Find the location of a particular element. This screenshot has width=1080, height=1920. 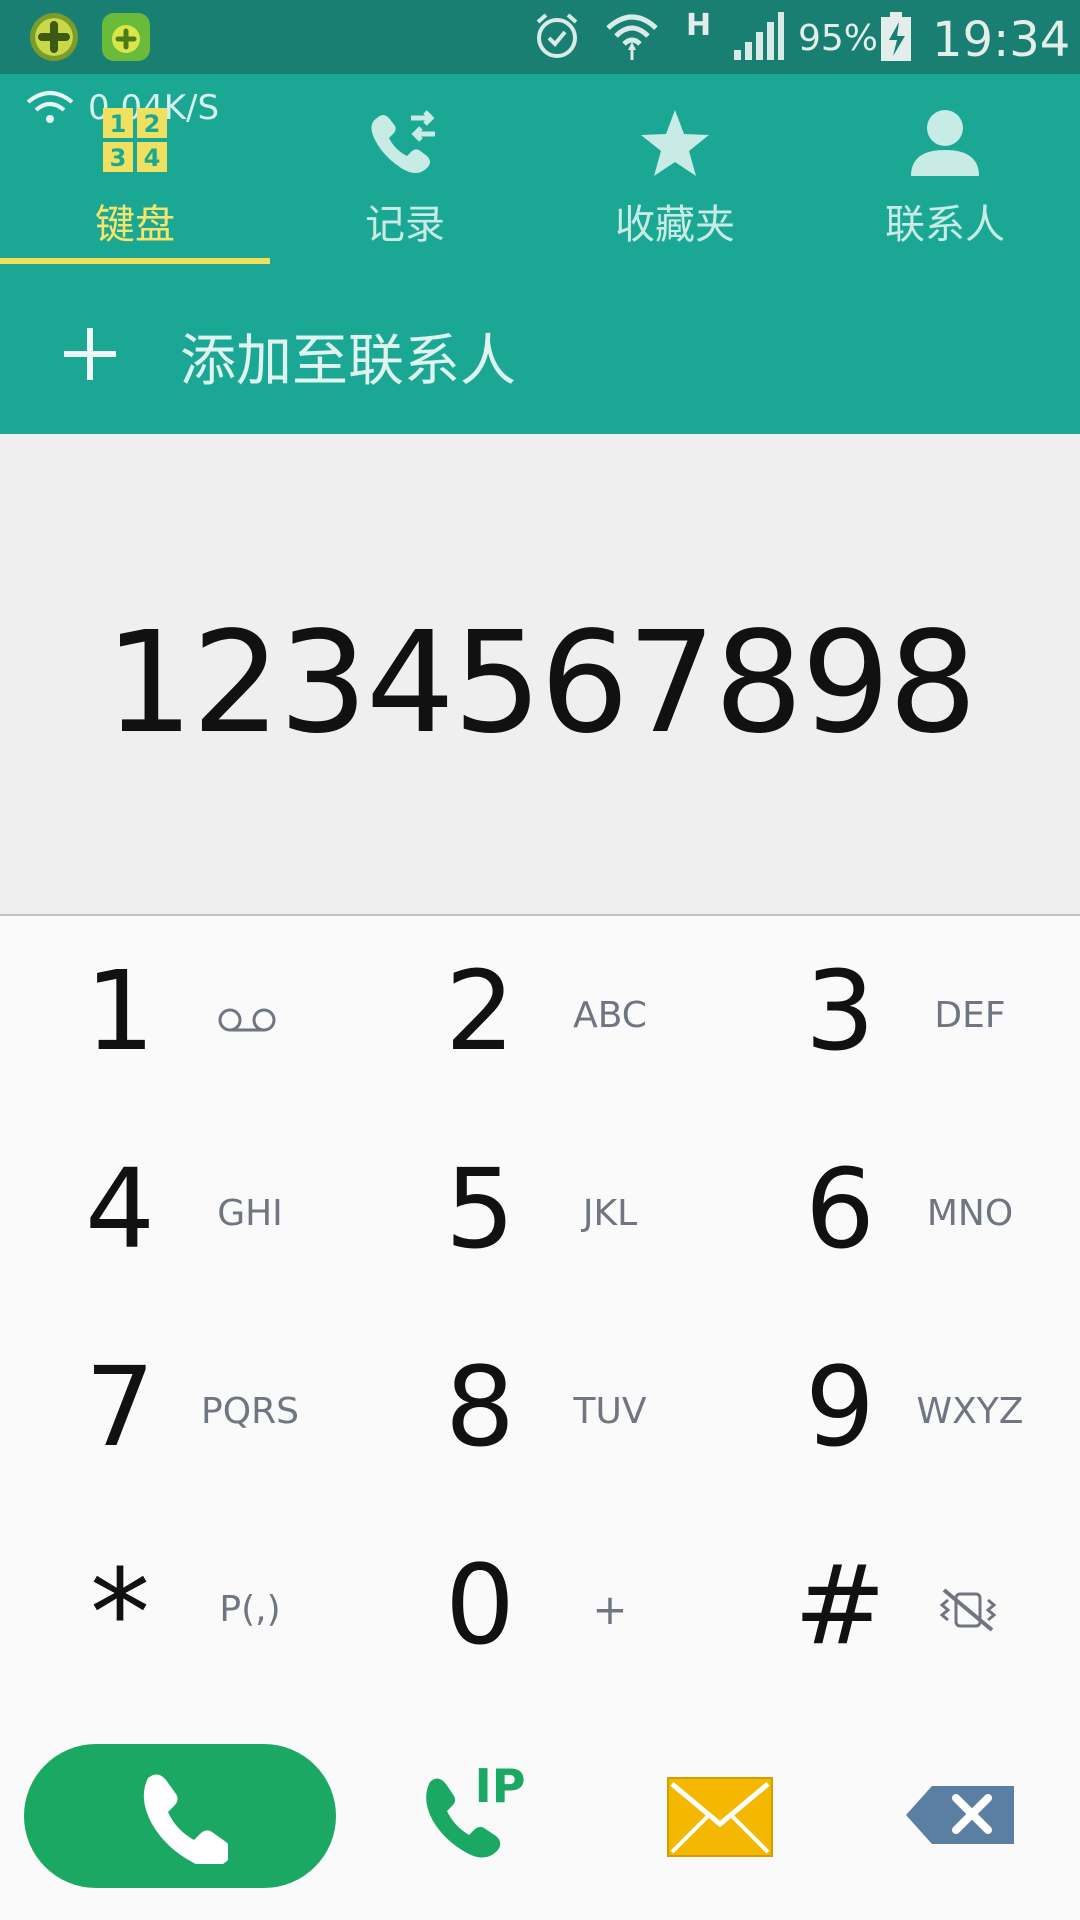

key-9: 9 WXYZ is located at coordinates (900, 1411).